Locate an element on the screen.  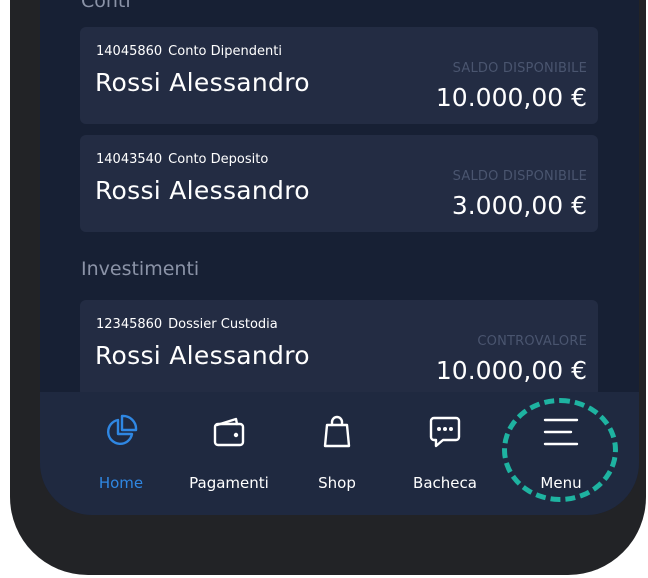
nav-label-bacheca: Bacheca is located at coordinates (445, 483).